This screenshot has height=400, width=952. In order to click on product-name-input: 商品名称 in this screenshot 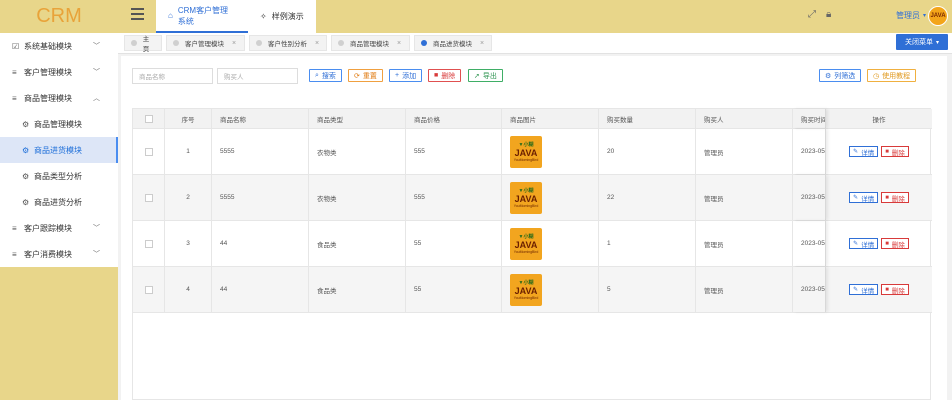, I will do `click(172, 76)`.